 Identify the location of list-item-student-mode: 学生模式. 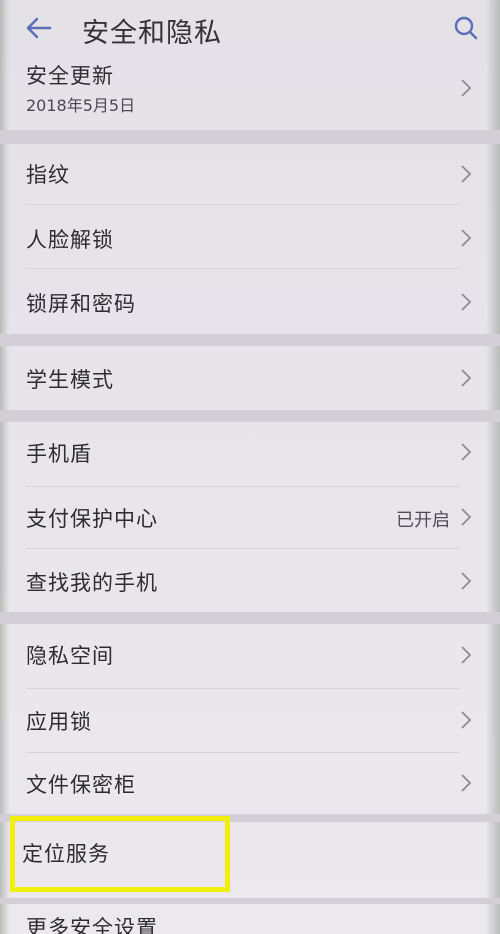
(243, 378).